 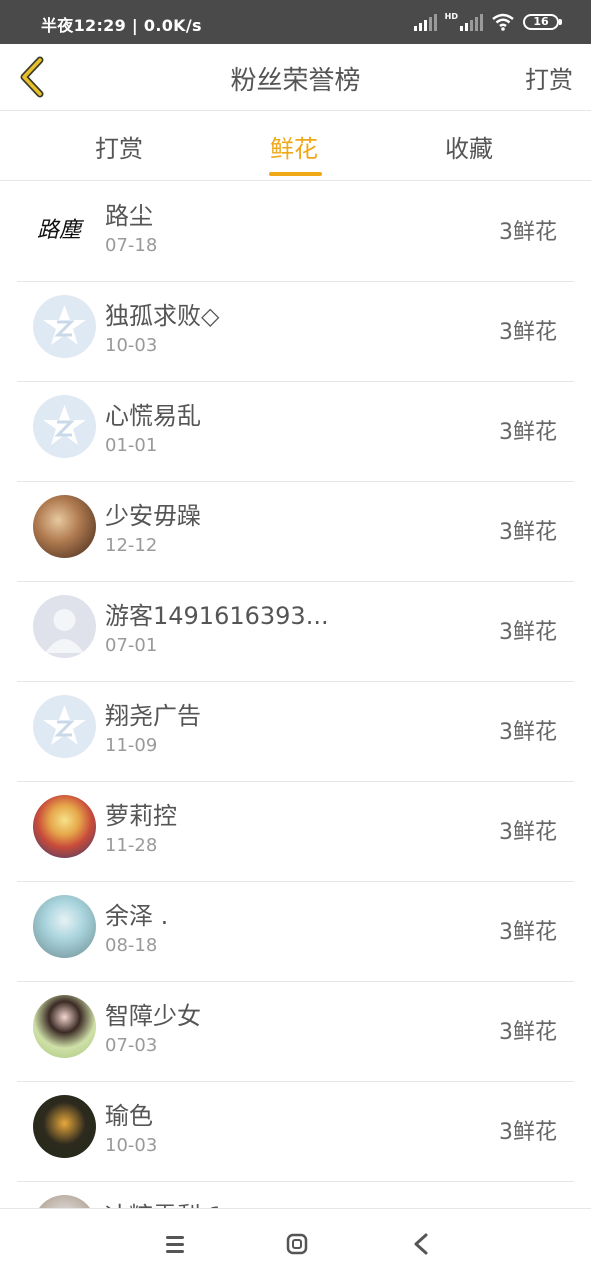 What do you see at coordinates (295, 22) in the screenshot?
I see `status-bar: 半夜12:29 | 0.0K/s HD 16` at bounding box center [295, 22].